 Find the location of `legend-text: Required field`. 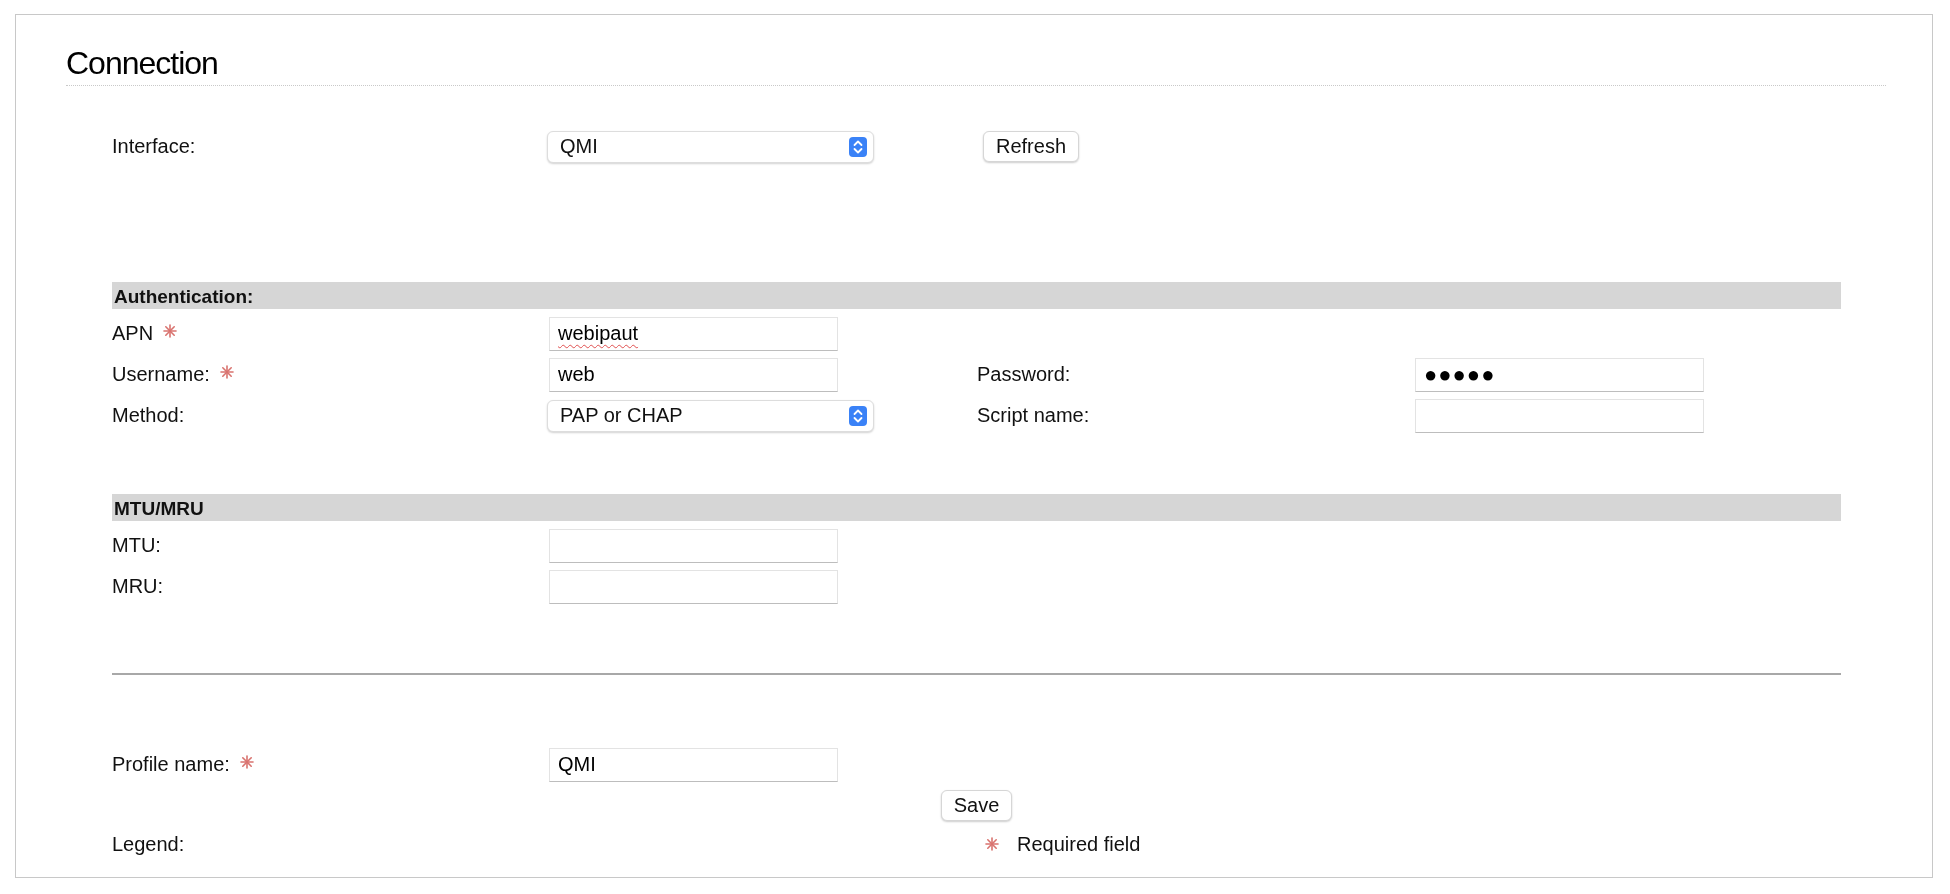

legend-text: Required field is located at coordinates (1079, 844).